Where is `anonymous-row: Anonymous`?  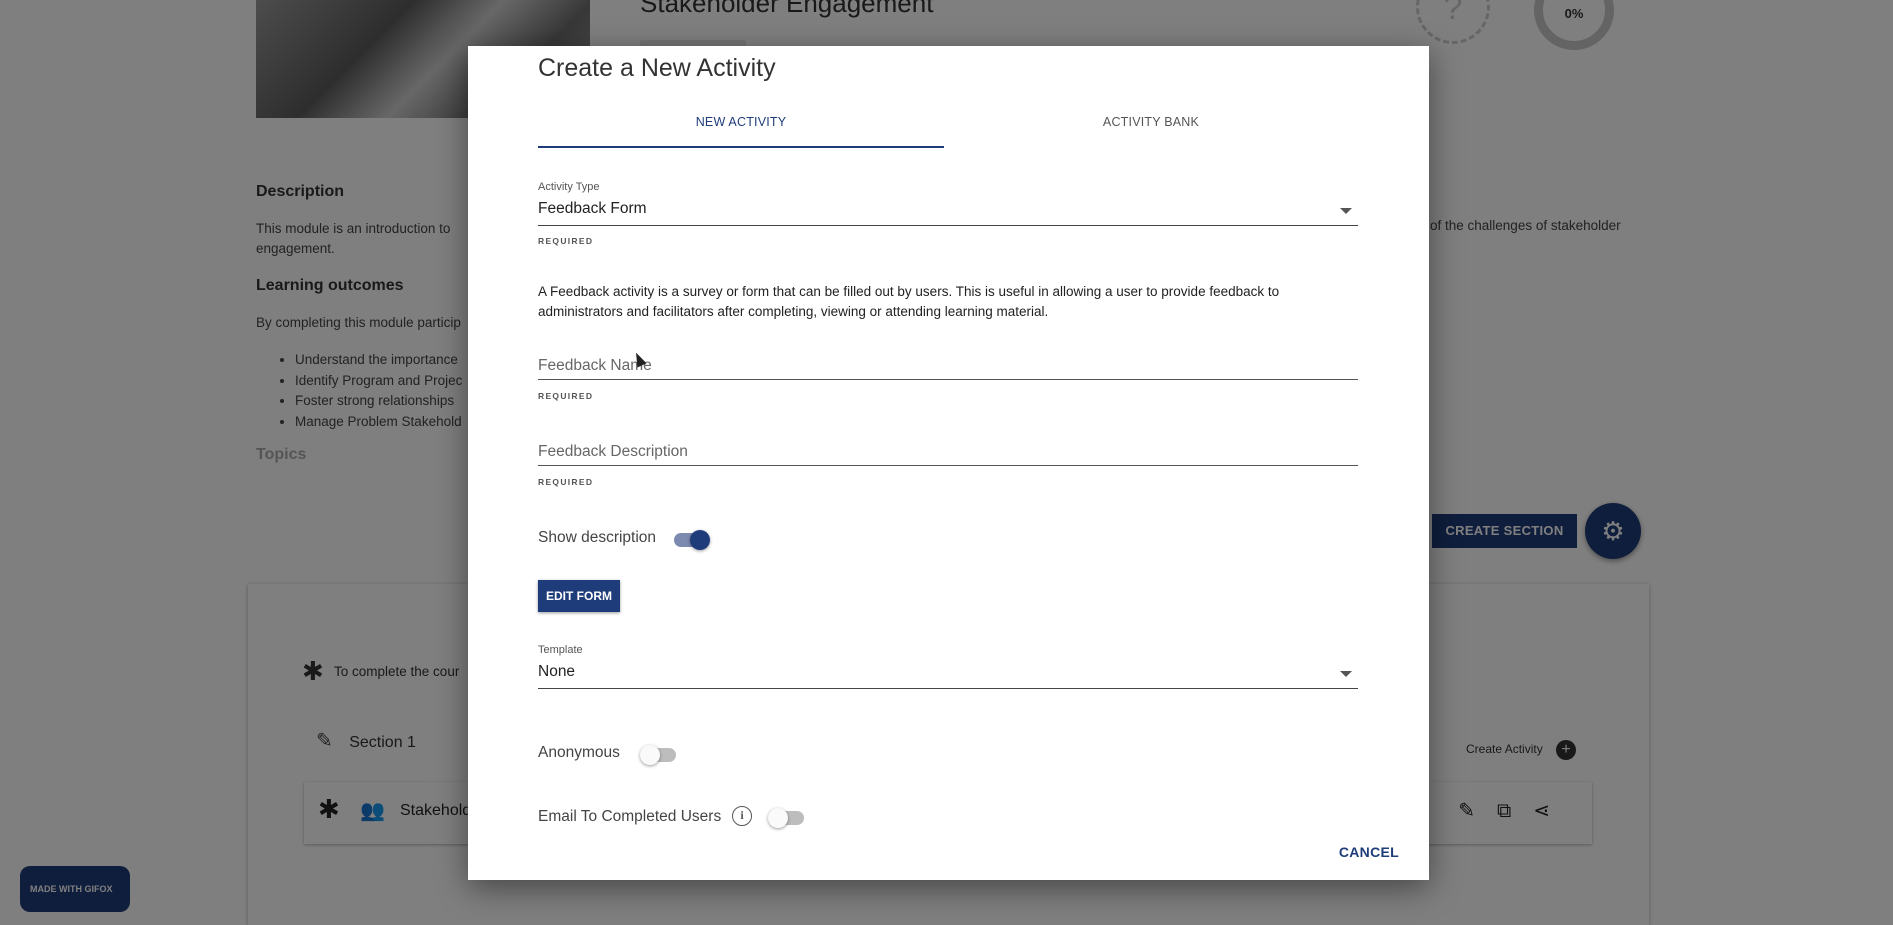
anonymous-row: Anonymous is located at coordinates (579, 753).